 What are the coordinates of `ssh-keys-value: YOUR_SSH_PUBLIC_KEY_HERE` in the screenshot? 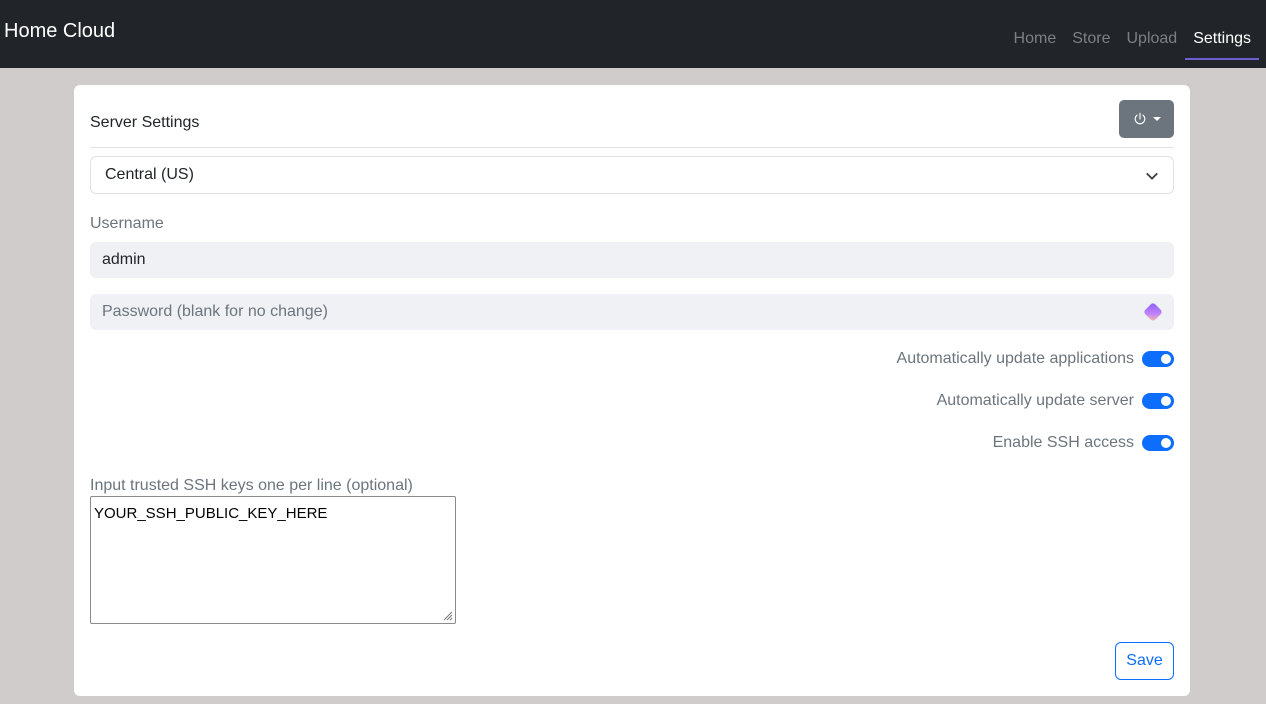 It's located at (211, 513).